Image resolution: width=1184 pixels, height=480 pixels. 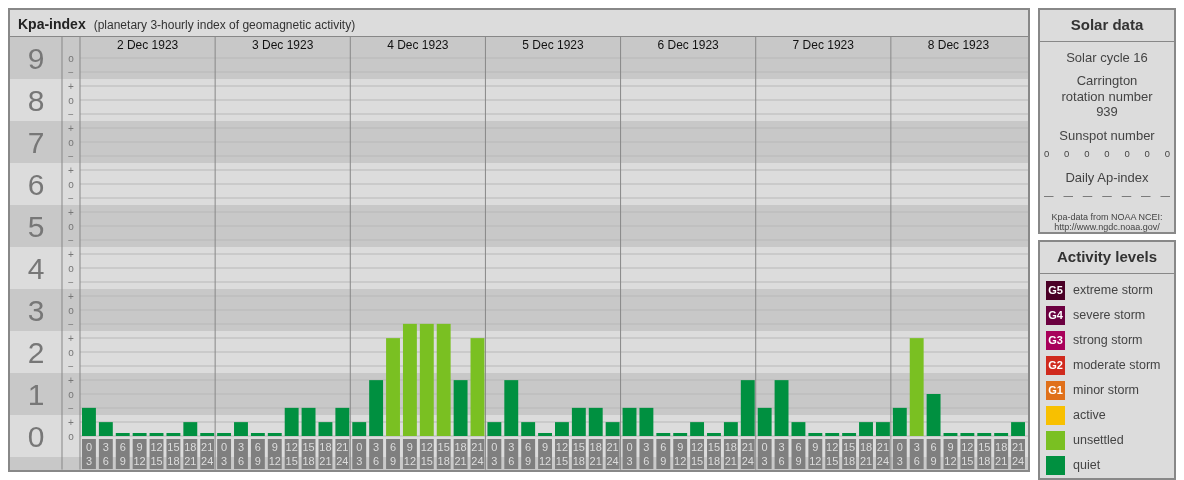 What do you see at coordinates (36, 436) in the screenshot?
I see `y-axis-label: 0` at bounding box center [36, 436].